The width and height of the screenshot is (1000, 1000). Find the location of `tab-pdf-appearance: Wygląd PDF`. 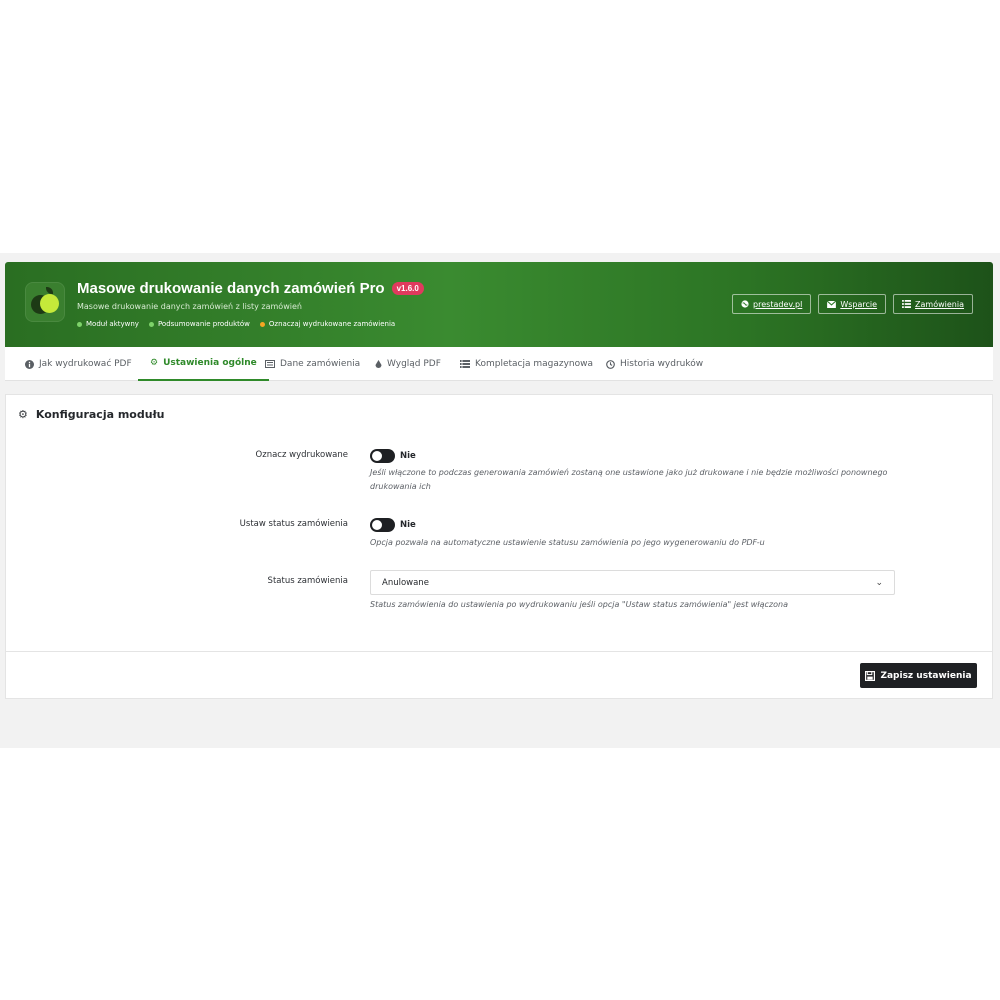

tab-pdf-appearance: Wygląd PDF is located at coordinates (408, 364).